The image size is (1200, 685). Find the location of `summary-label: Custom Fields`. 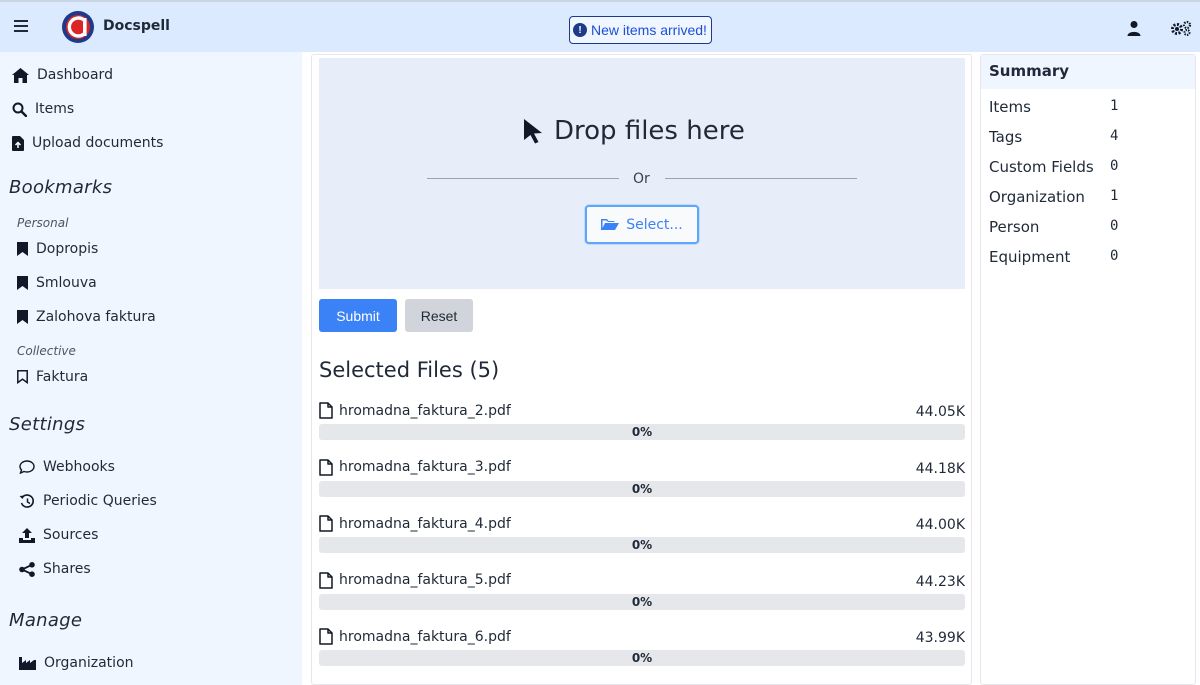

summary-label: Custom Fields is located at coordinates (1041, 167).